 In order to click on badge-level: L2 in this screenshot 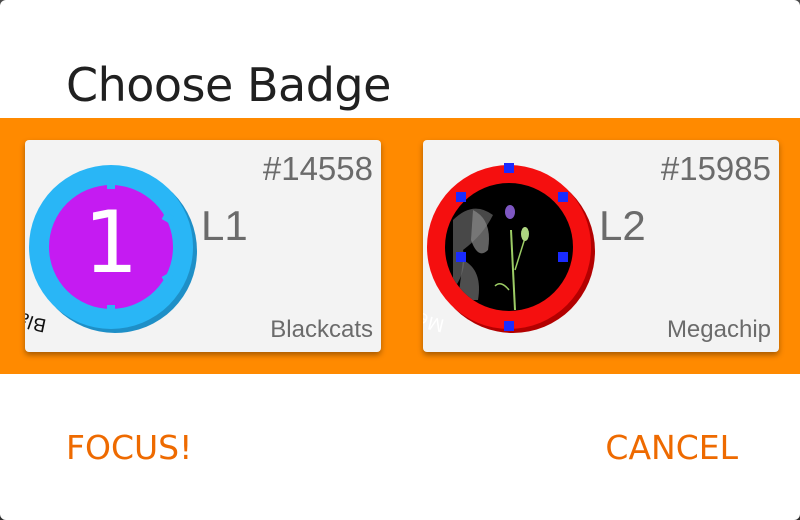, I will do `click(622, 225)`.